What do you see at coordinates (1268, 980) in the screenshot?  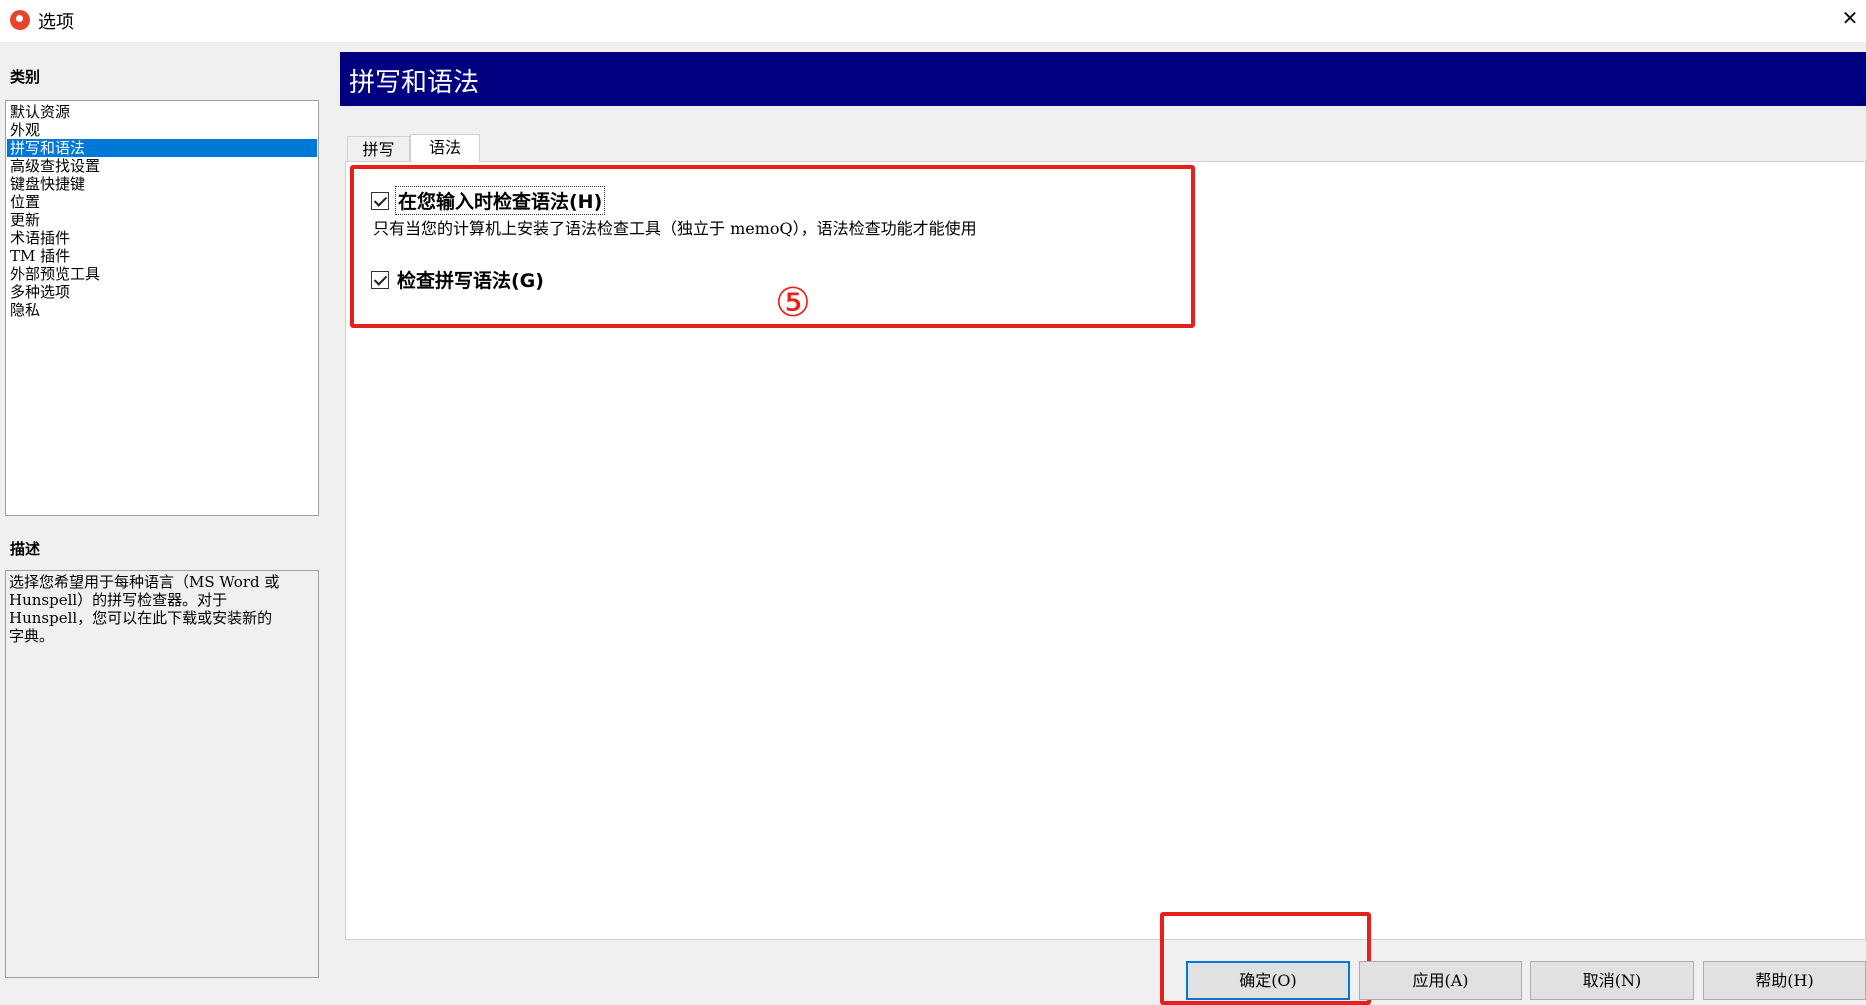 I see `ok-button: 确定(O)` at bounding box center [1268, 980].